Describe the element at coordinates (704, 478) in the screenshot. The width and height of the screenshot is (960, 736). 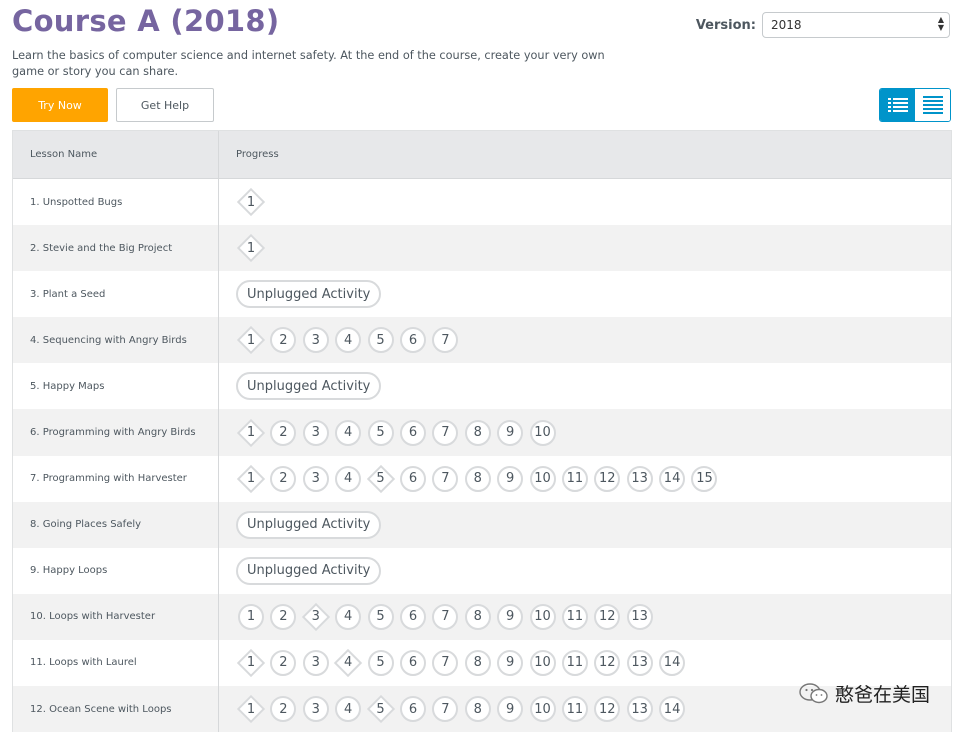
I see `level-bubble: 15` at that location.